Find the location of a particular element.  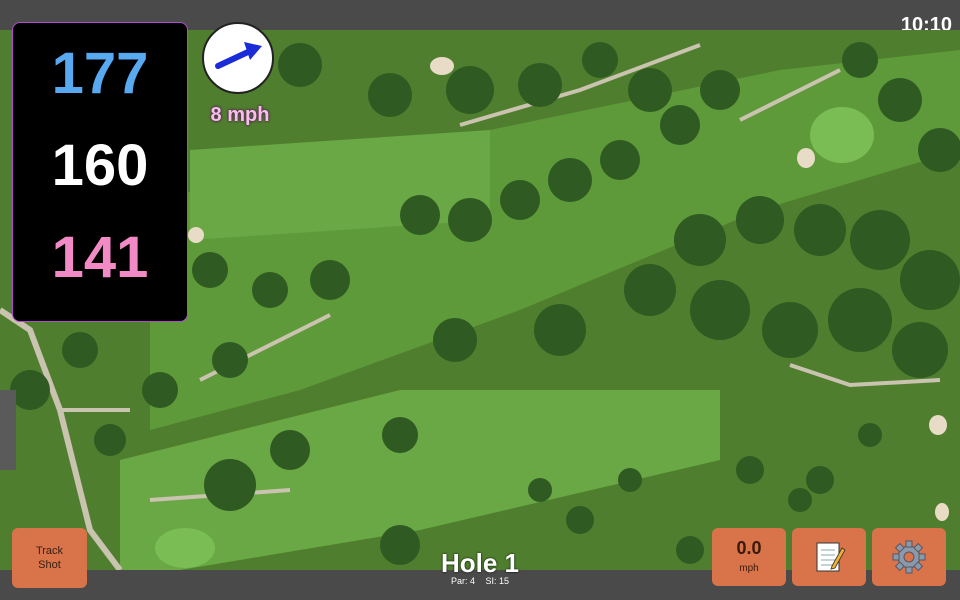

front-distance: 141 is located at coordinates (100, 257).